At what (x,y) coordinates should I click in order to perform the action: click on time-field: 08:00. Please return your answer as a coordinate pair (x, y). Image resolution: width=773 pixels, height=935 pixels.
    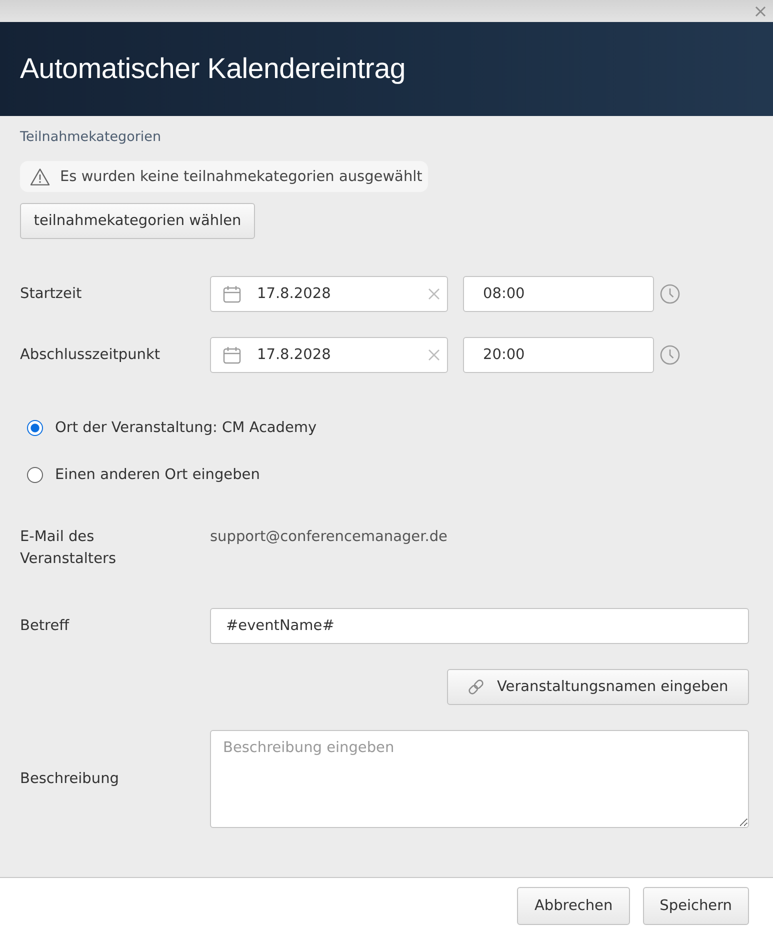
    Looking at the image, I should click on (558, 294).